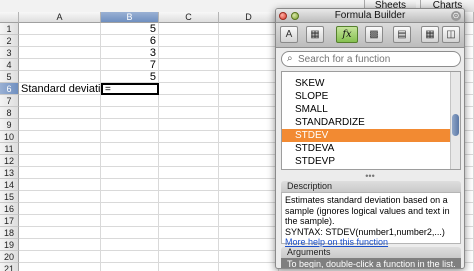  What do you see at coordinates (249, 17) in the screenshot?
I see `column-header-d: D` at bounding box center [249, 17].